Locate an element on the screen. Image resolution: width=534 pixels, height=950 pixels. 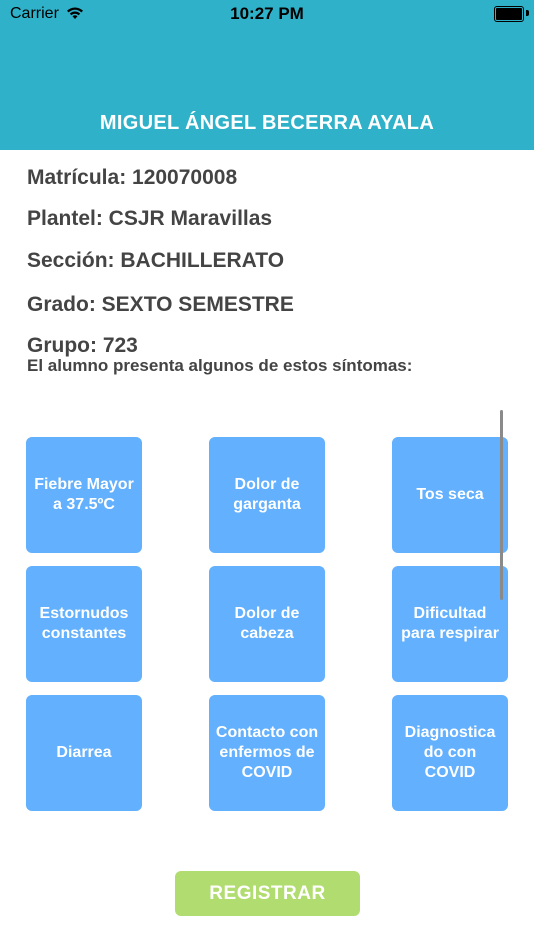
symptom-tos-seca-button: Tos seca is located at coordinates (450, 495).